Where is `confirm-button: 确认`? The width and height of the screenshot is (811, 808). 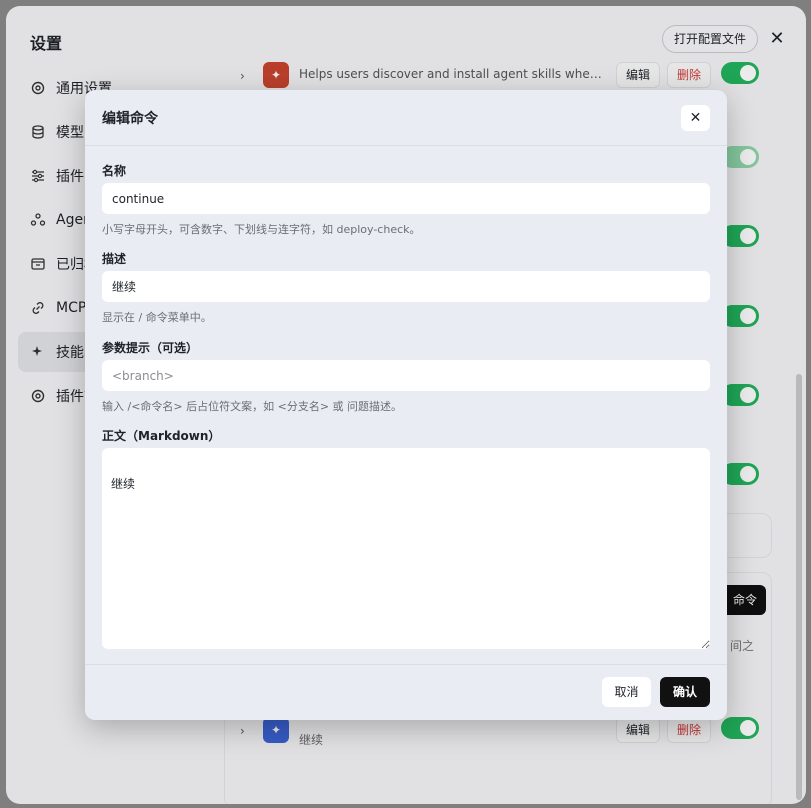 confirm-button: 确认 is located at coordinates (685, 692).